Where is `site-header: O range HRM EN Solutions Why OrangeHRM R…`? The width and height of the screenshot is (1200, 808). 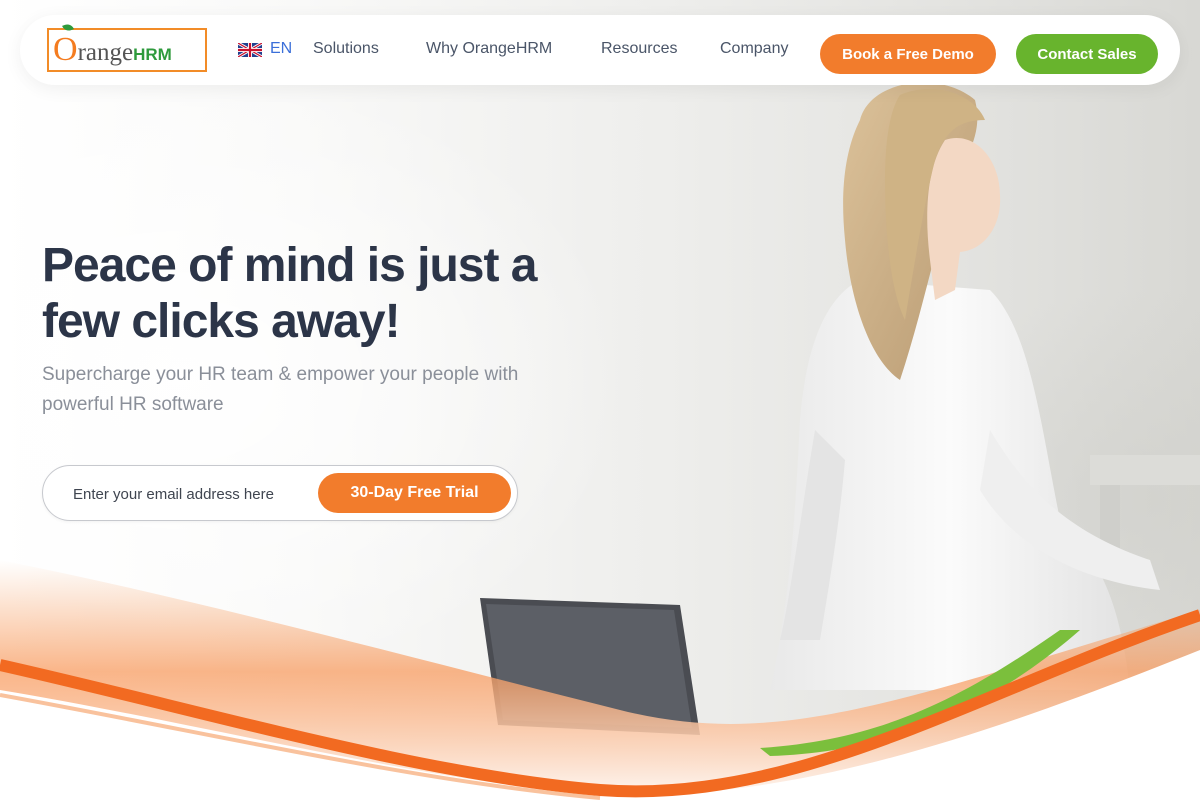 site-header: O range HRM EN Solutions Why OrangeHRM R… is located at coordinates (600, 50).